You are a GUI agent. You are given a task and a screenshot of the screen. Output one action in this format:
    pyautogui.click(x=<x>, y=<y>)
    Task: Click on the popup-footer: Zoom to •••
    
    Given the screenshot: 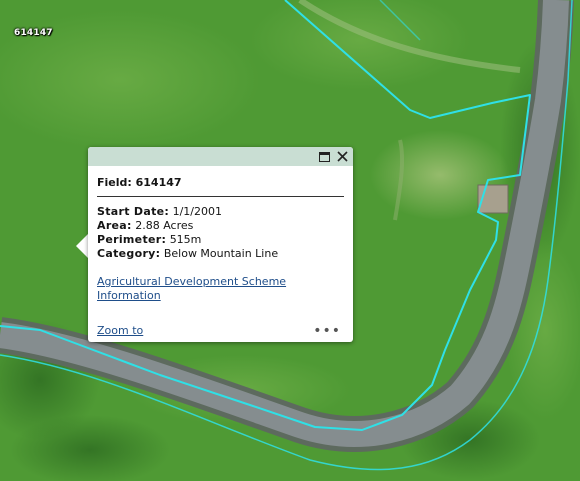 What is the action you would take?
    pyautogui.click(x=219, y=331)
    